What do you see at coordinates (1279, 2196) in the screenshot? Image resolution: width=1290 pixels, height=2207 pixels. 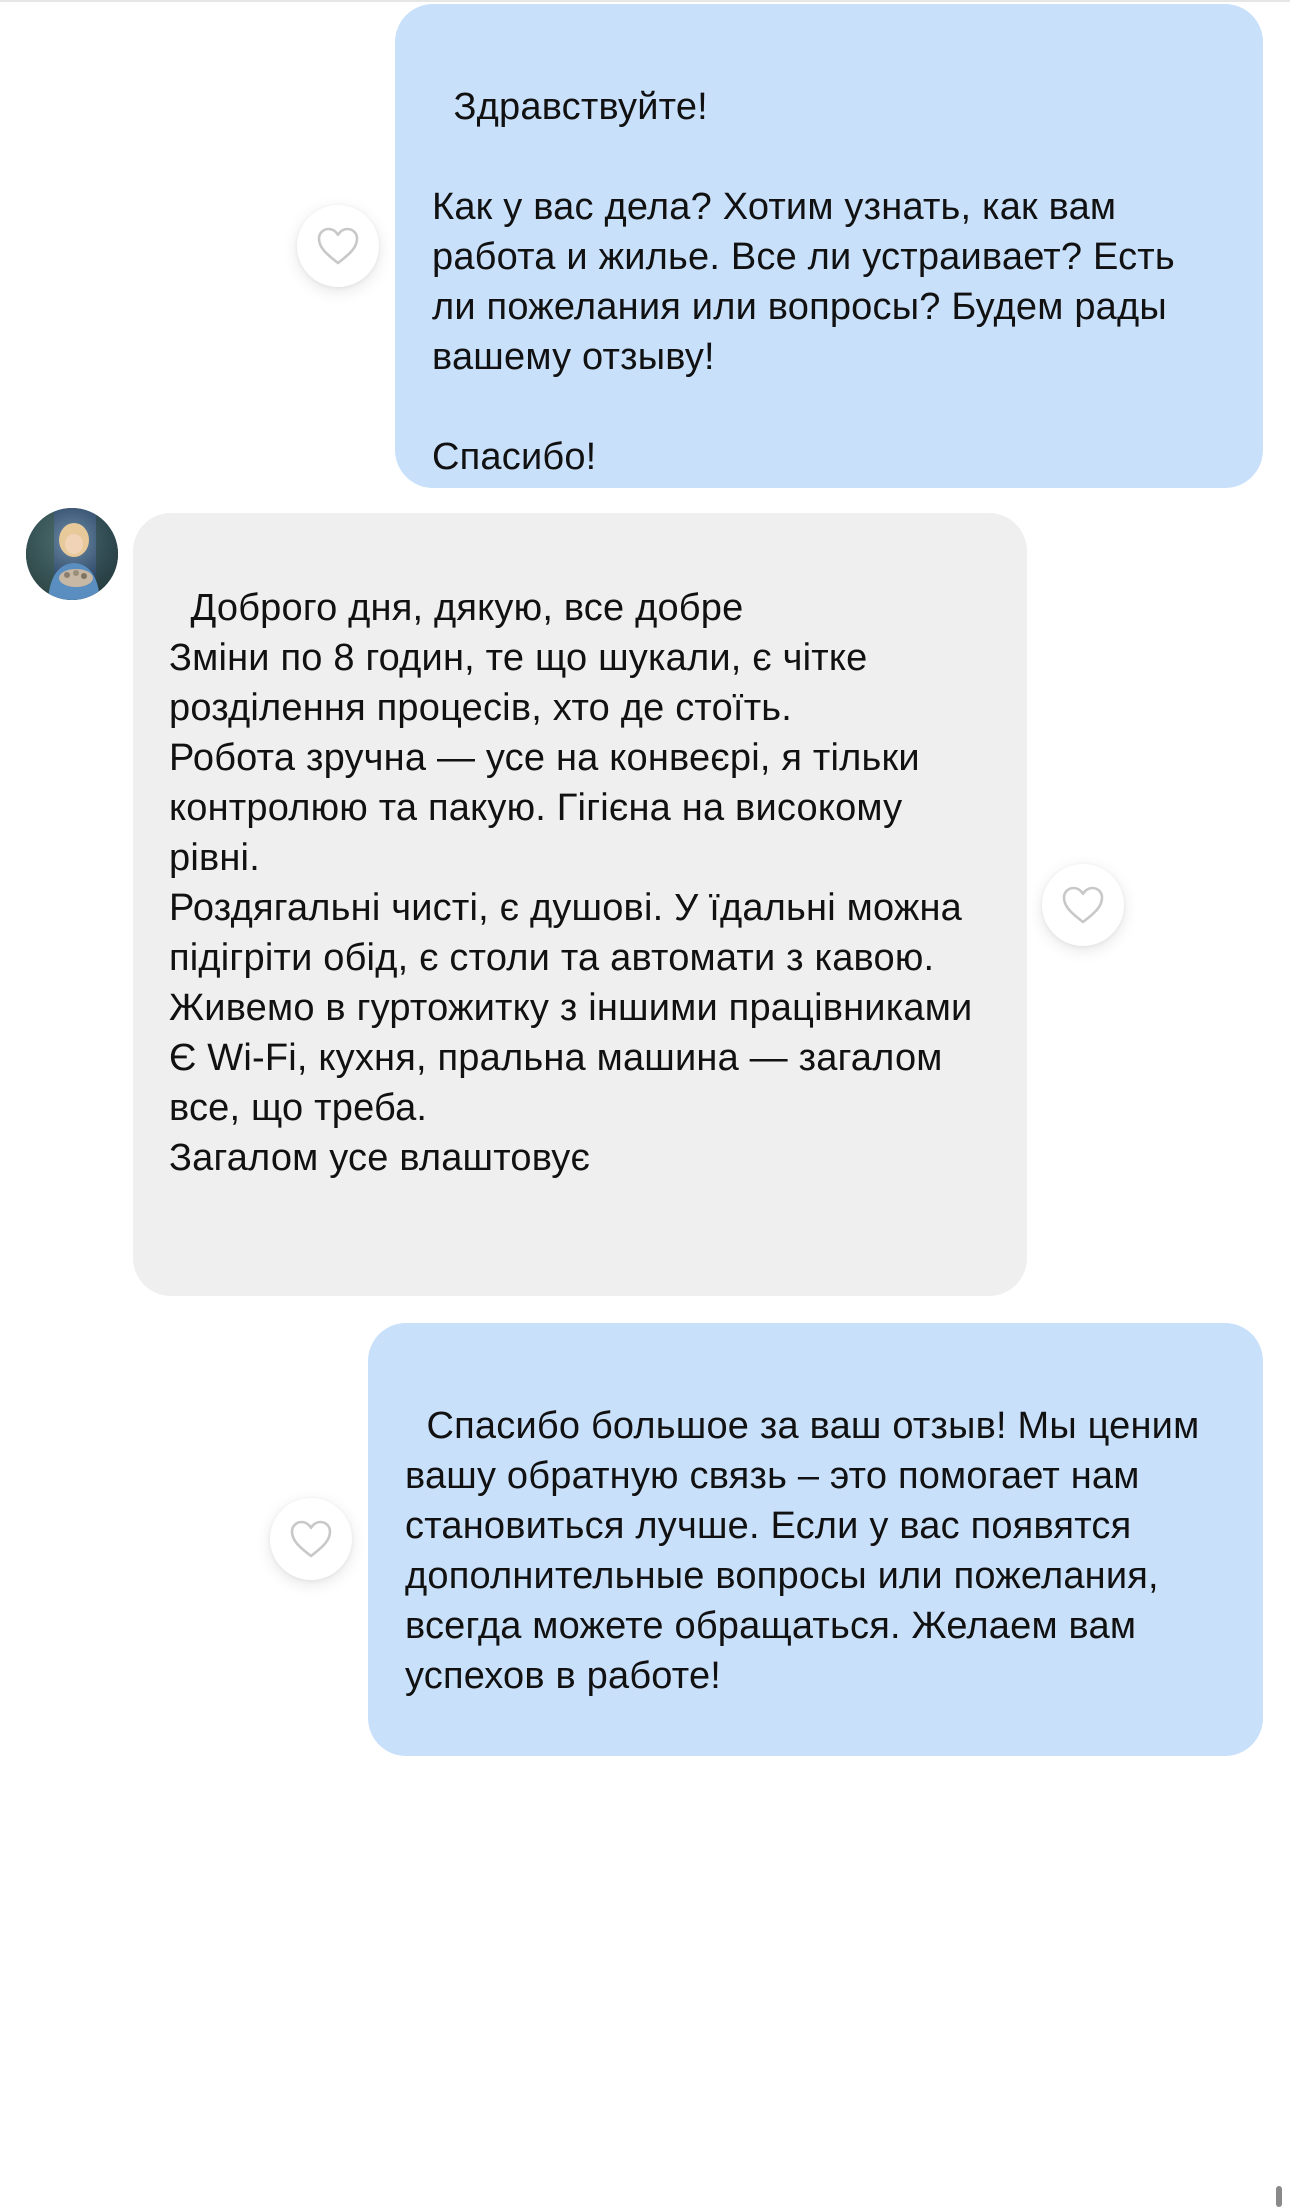 I see `scrollbar` at bounding box center [1279, 2196].